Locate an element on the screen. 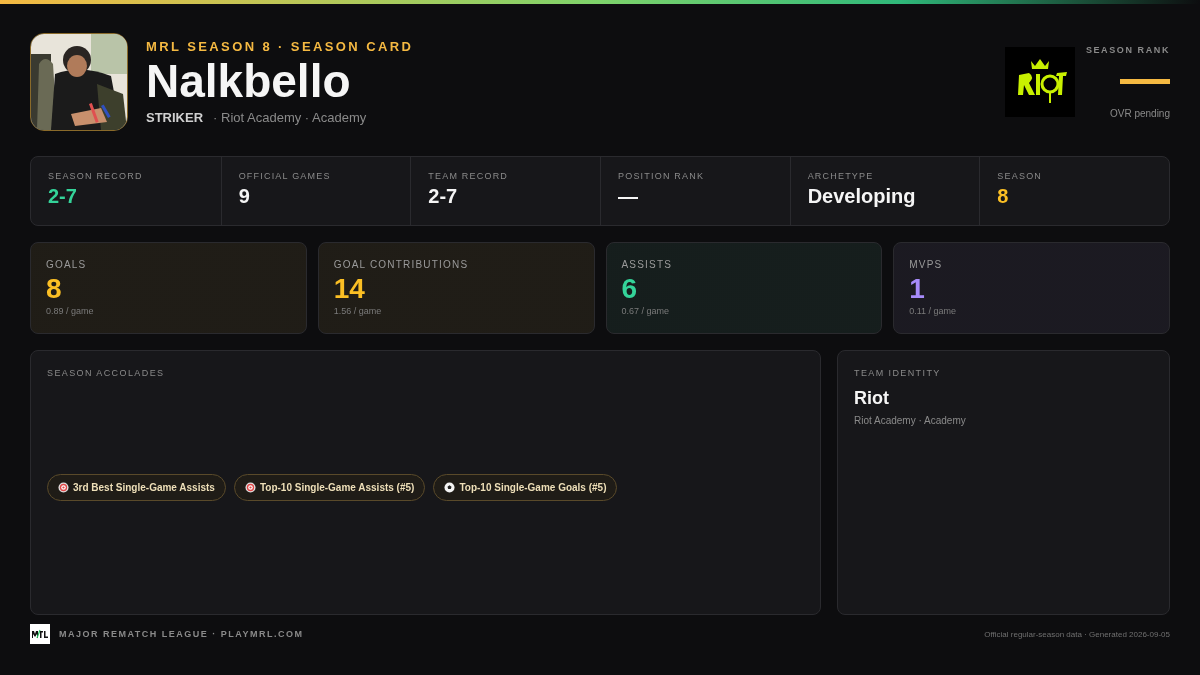 The width and height of the screenshot is (1200, 675). per-game: 0.11 / game is located at coordinates (933, 310).